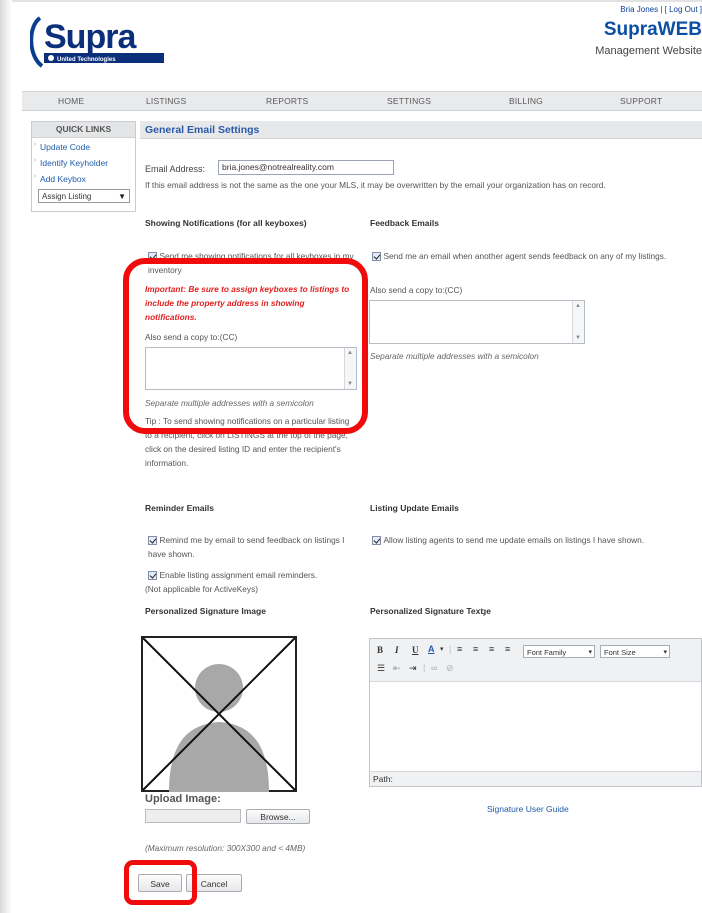 This screenshot has width=702, height=913. What do you see at coordinates (70, 162) in the screenshot?
I see `quick-link-identify-keyholder: › Identify Keyholder` at bounding box center [70, 162].